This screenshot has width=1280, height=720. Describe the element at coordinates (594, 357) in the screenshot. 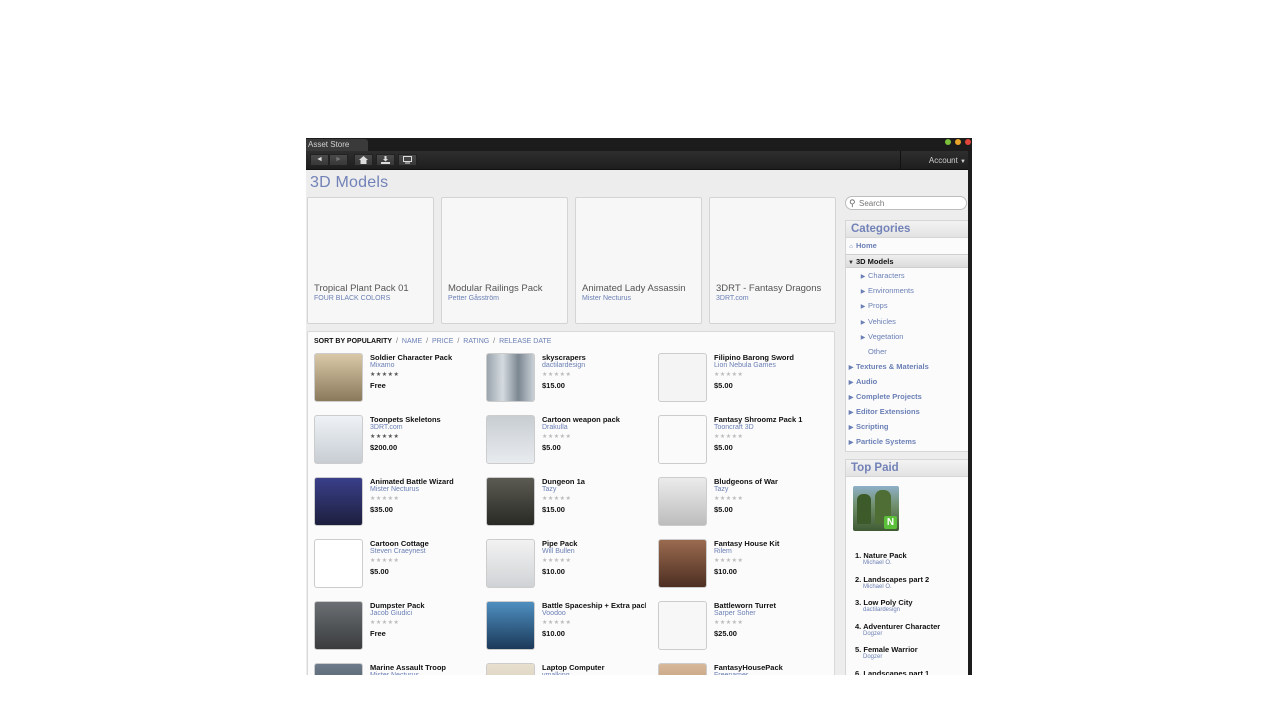

I see `asset-name: skyscrapers` at that location.